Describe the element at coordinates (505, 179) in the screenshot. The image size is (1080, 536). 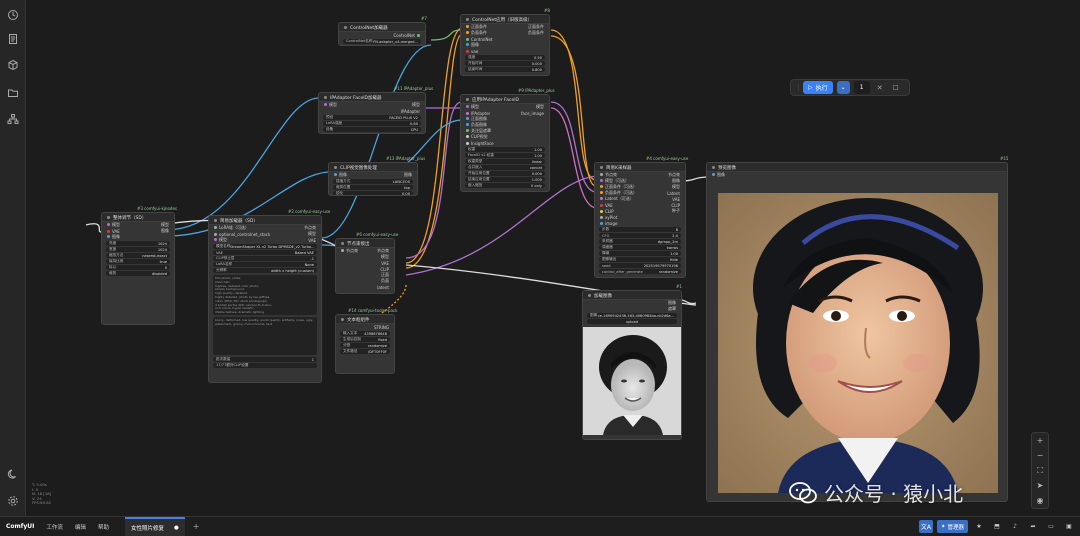
I see `end-at-widget: 结束应用位置 1.000` at that location.